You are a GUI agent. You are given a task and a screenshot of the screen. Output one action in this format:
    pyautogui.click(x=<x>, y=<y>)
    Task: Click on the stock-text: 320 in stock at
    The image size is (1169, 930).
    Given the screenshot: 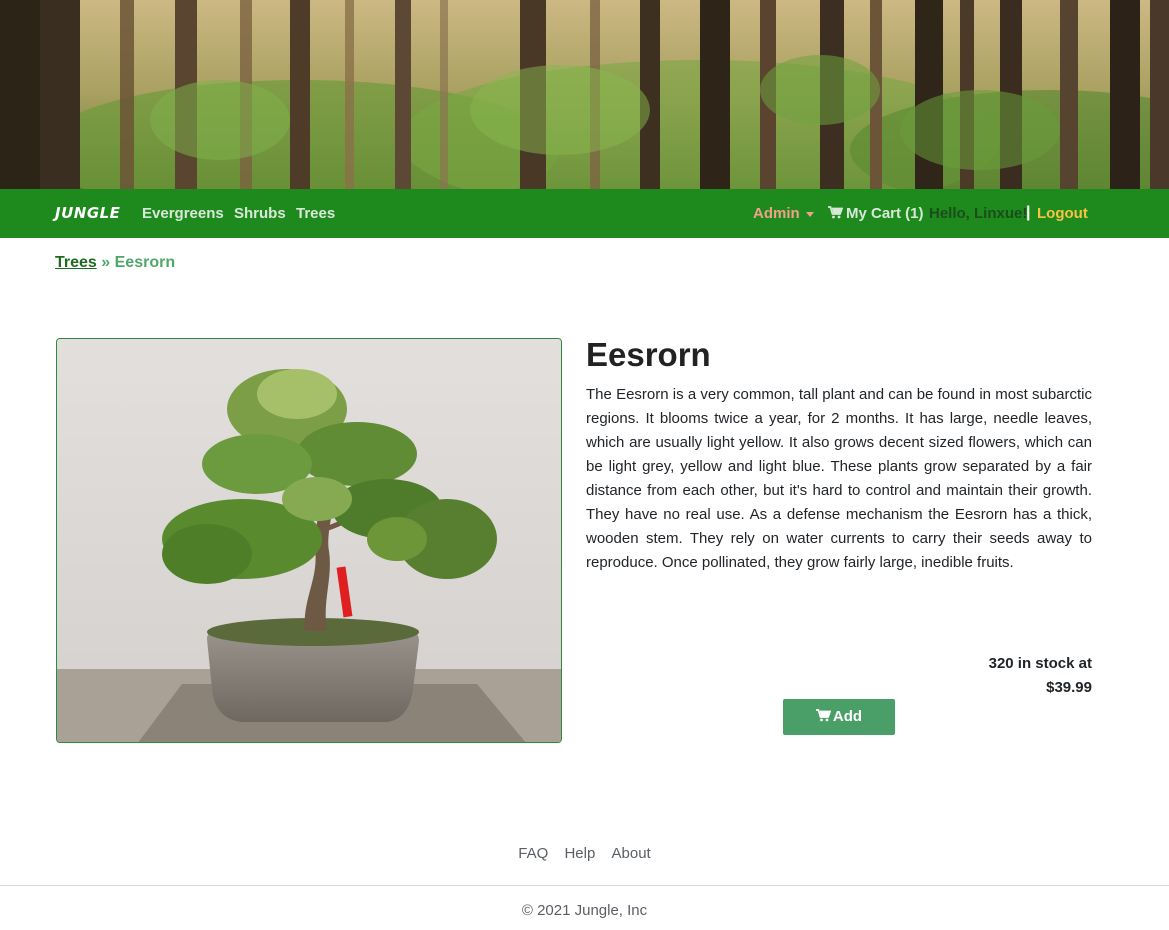 What is the action you would take?
    pyautogui.click(x=1040, y=663)
    